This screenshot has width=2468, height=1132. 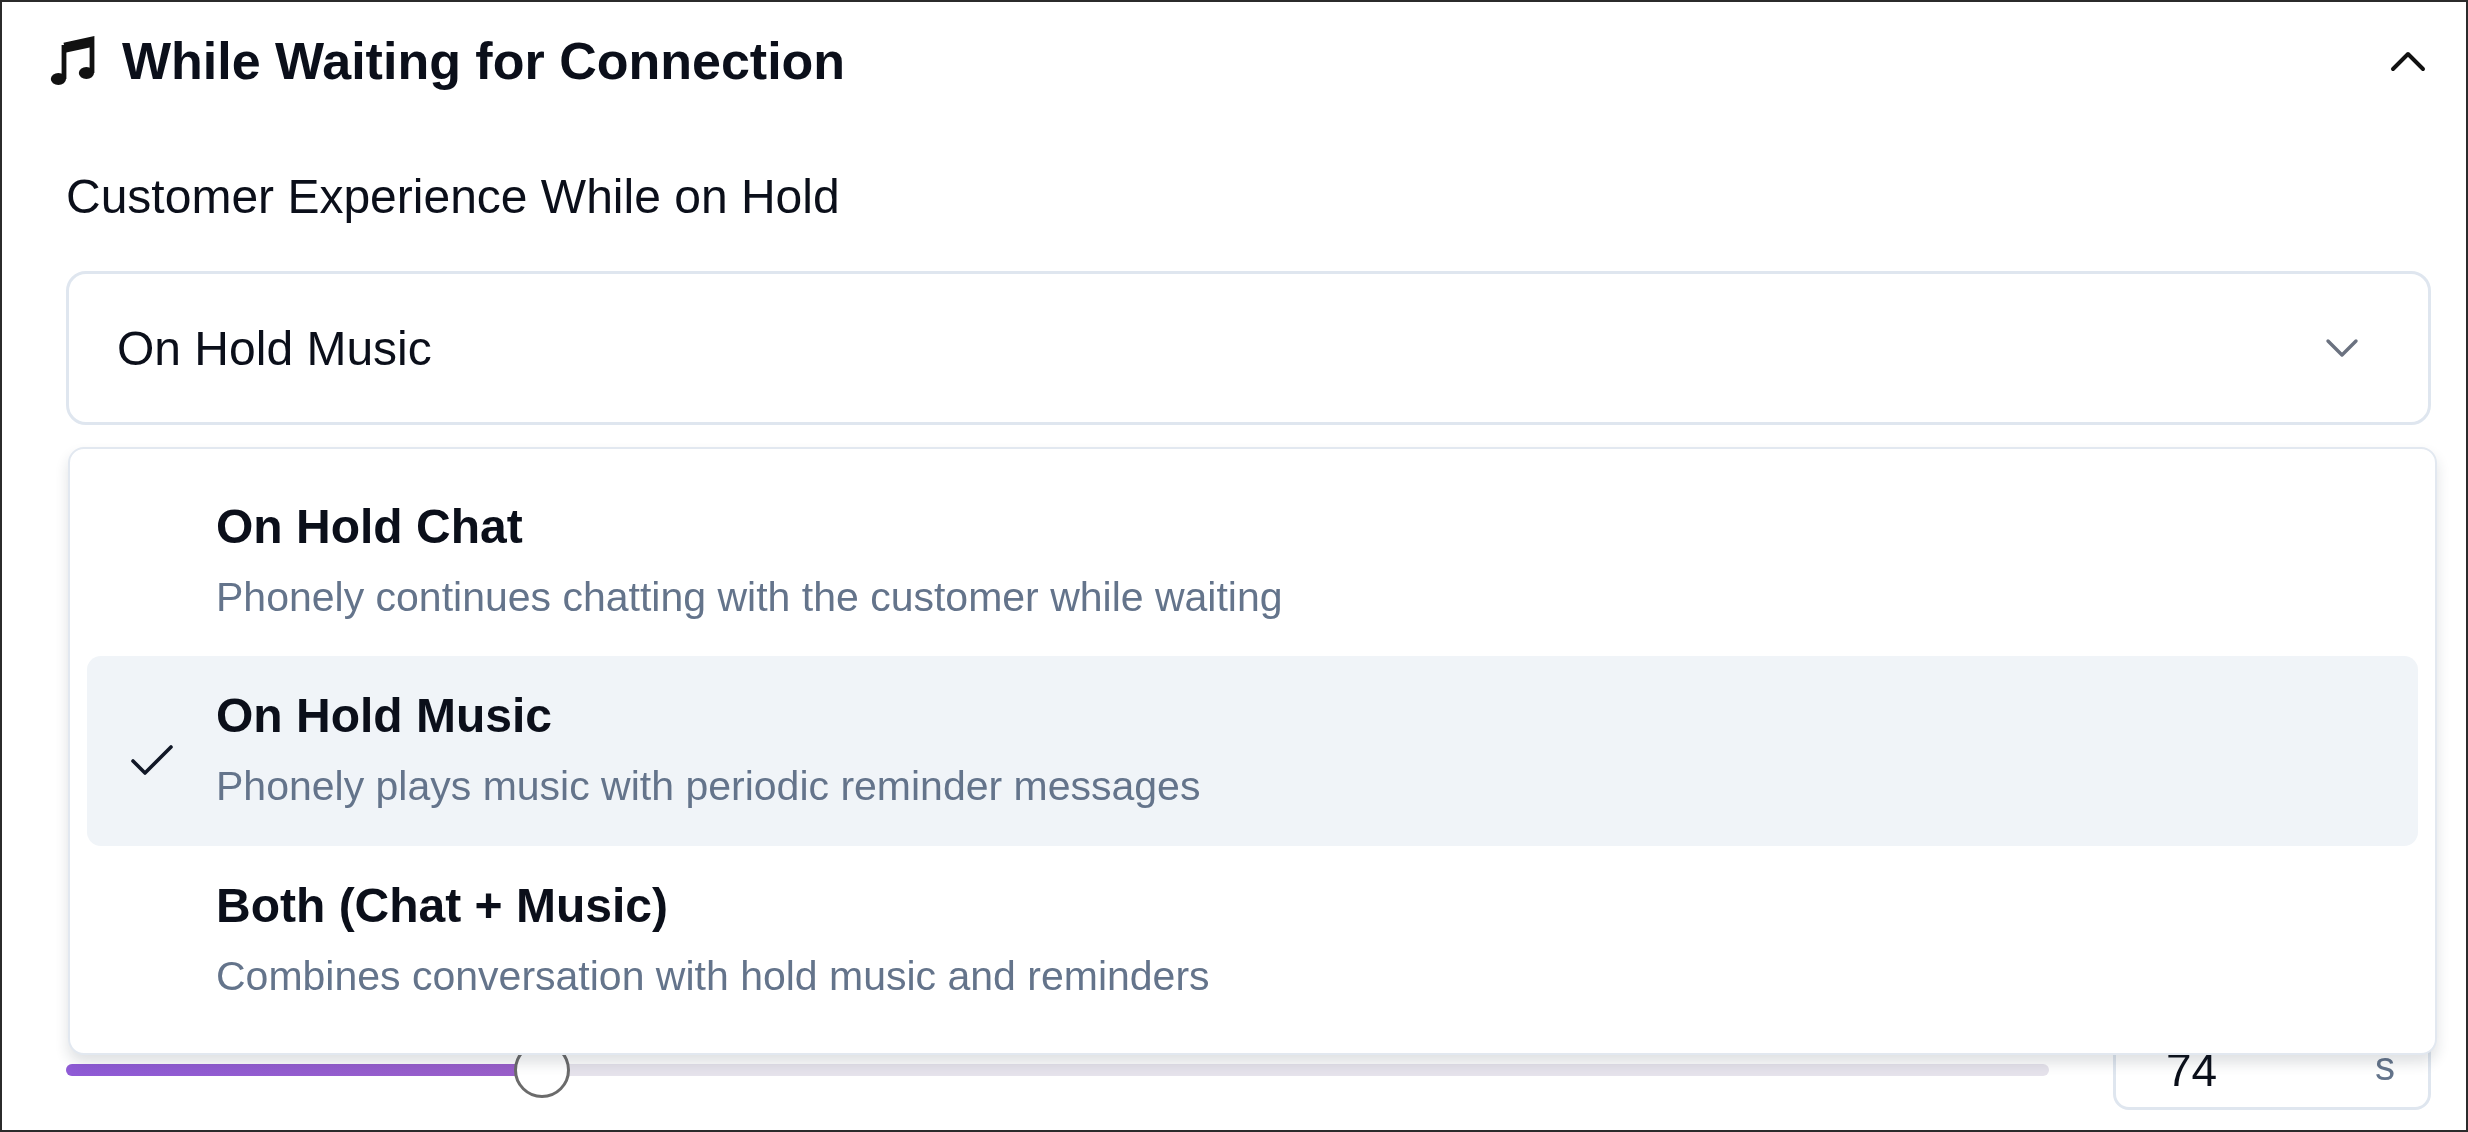 I want to click on option-description: Combines conversation with hold music and reminders, so click(x=713, y=976).